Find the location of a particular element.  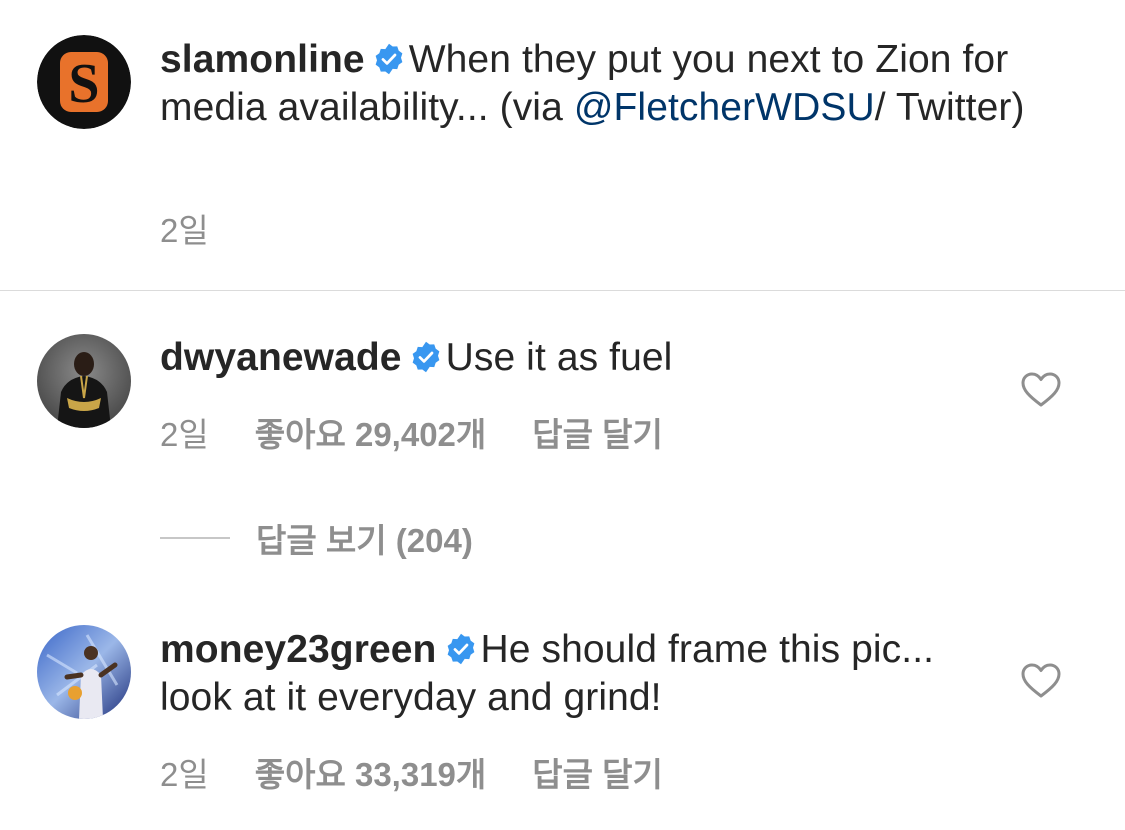

avatar-dwyanewade is located at coordinates (84, 381).